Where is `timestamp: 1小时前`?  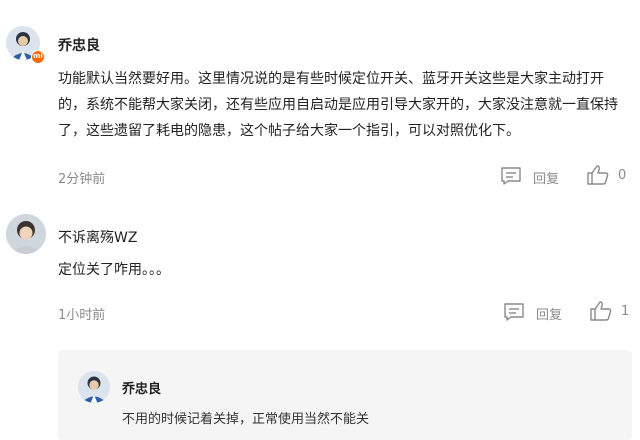 timestamp: 1小时前 is located at coordinates (82, 315).